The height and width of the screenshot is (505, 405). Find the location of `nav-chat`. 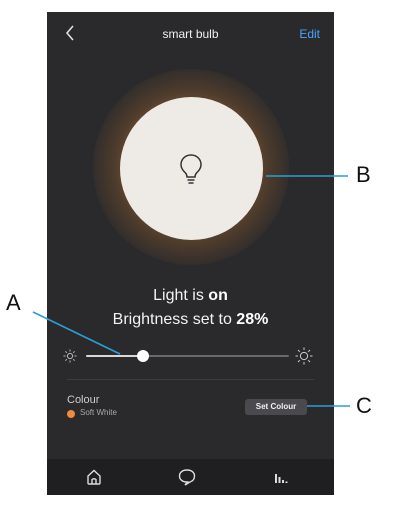

nav-chat is located at coordinates (187, 477).